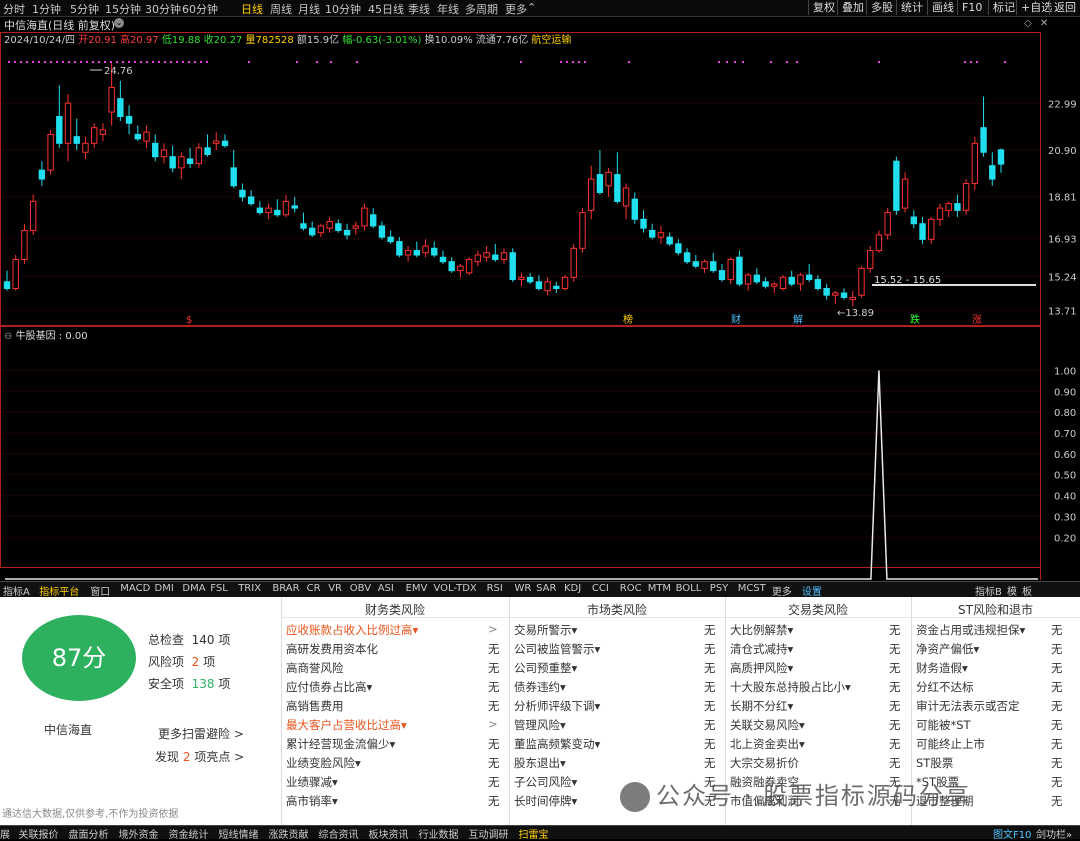 The image size is (1080, 841). What do you see at coordinates (100, 590) in the screenshot?
I see `indicator-tab-2: 窗口` at bounding box center [100, 590].